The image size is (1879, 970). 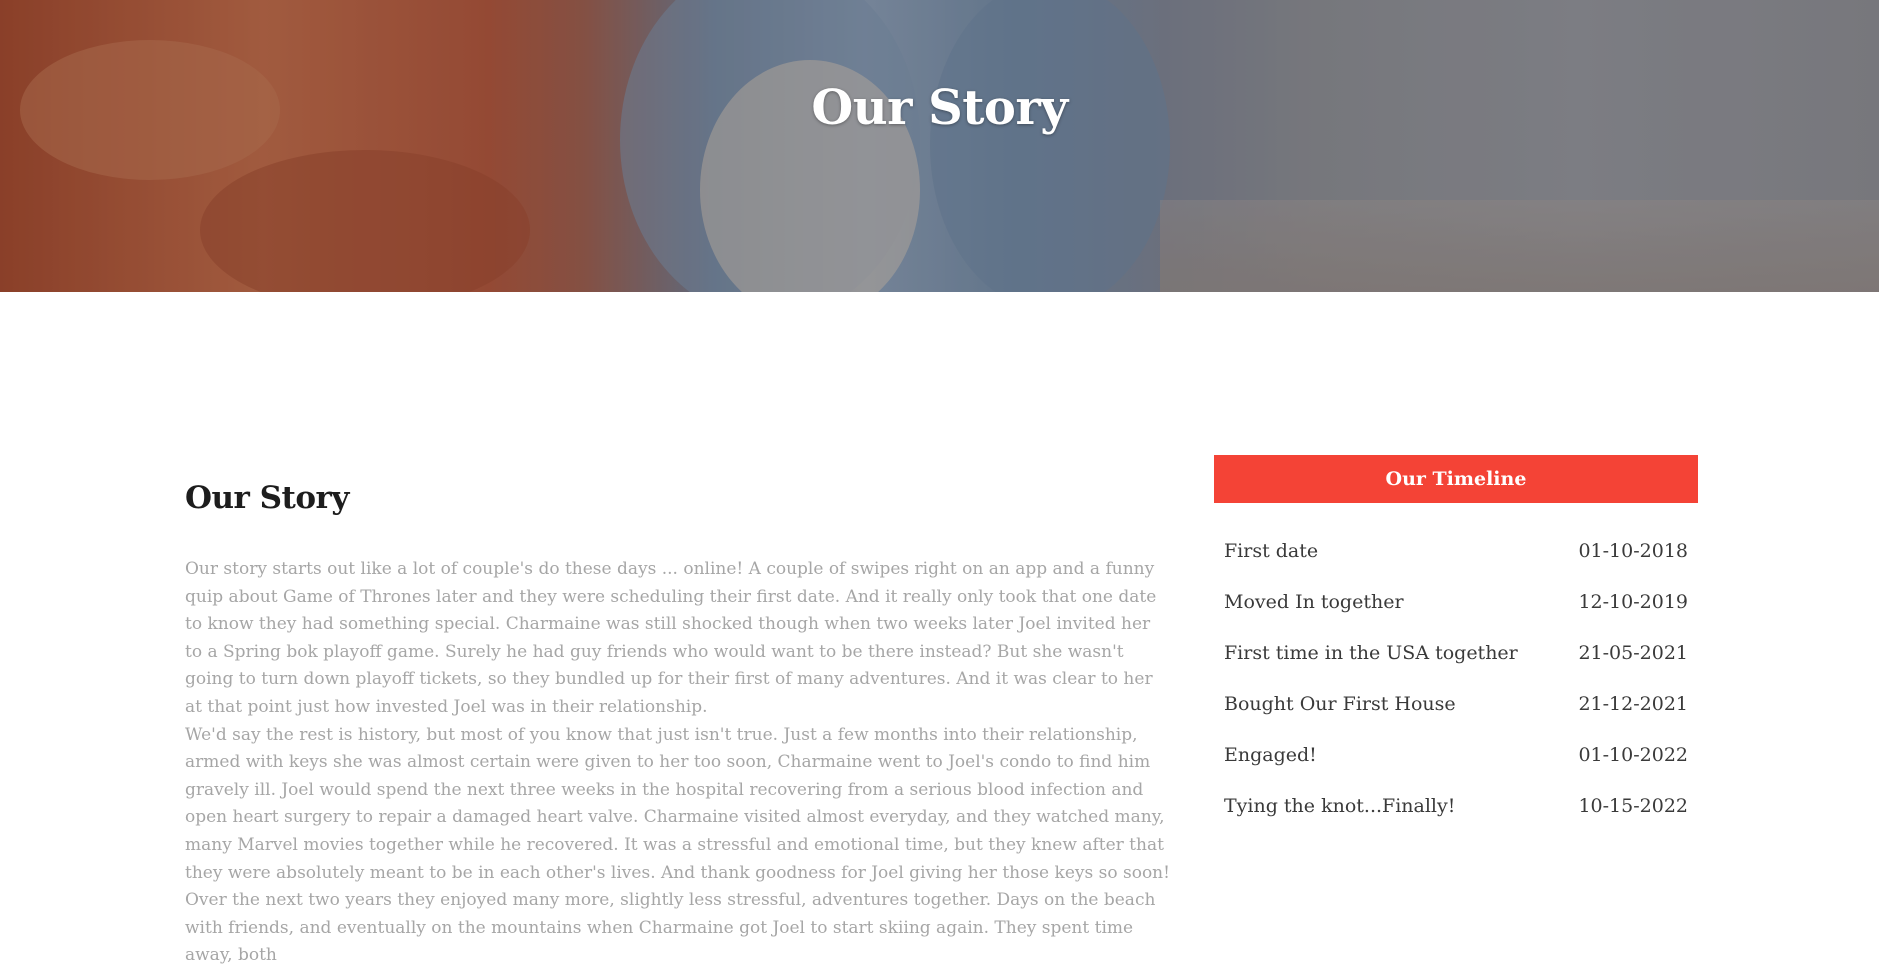 I want to click on timeline-event-date: 21-05-2021, so click(x=1633, y=652).